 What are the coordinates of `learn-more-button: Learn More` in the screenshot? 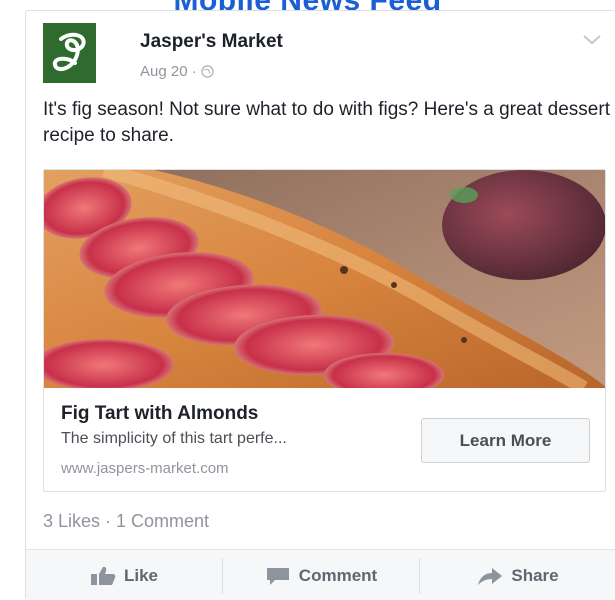 It's located at (505, 440).